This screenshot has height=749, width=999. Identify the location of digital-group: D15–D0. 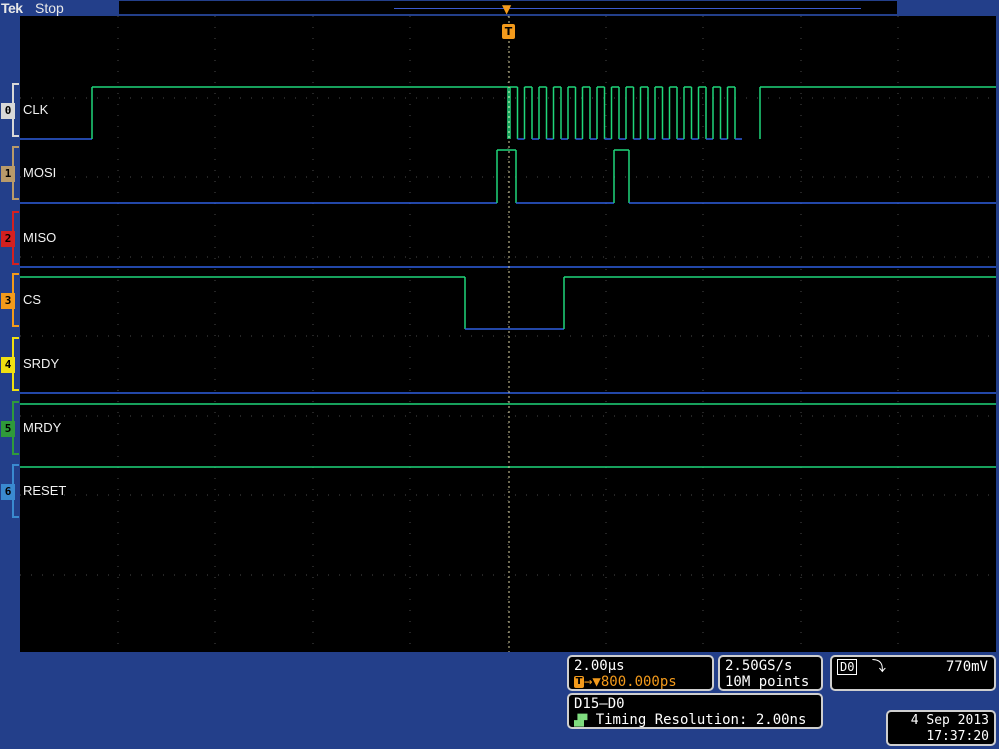
(599, 704).